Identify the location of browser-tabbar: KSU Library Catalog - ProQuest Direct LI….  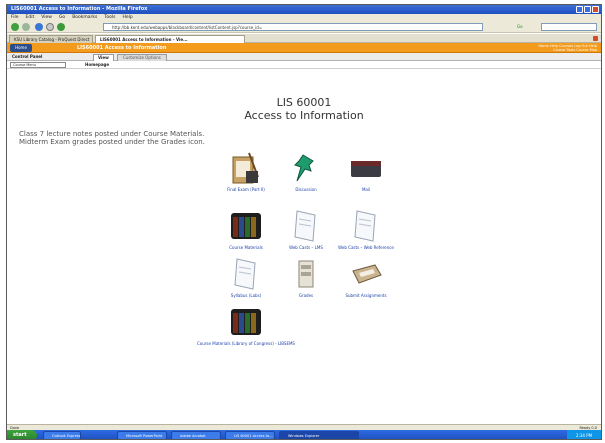
(304, 38).